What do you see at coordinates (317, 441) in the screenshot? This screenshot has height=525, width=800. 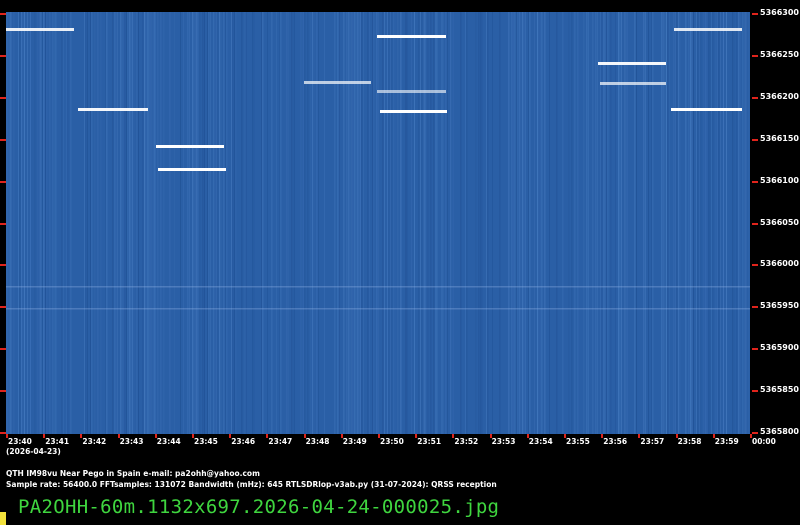 I see `time-tick-label: 23:48` at bounding box center [317, 441].